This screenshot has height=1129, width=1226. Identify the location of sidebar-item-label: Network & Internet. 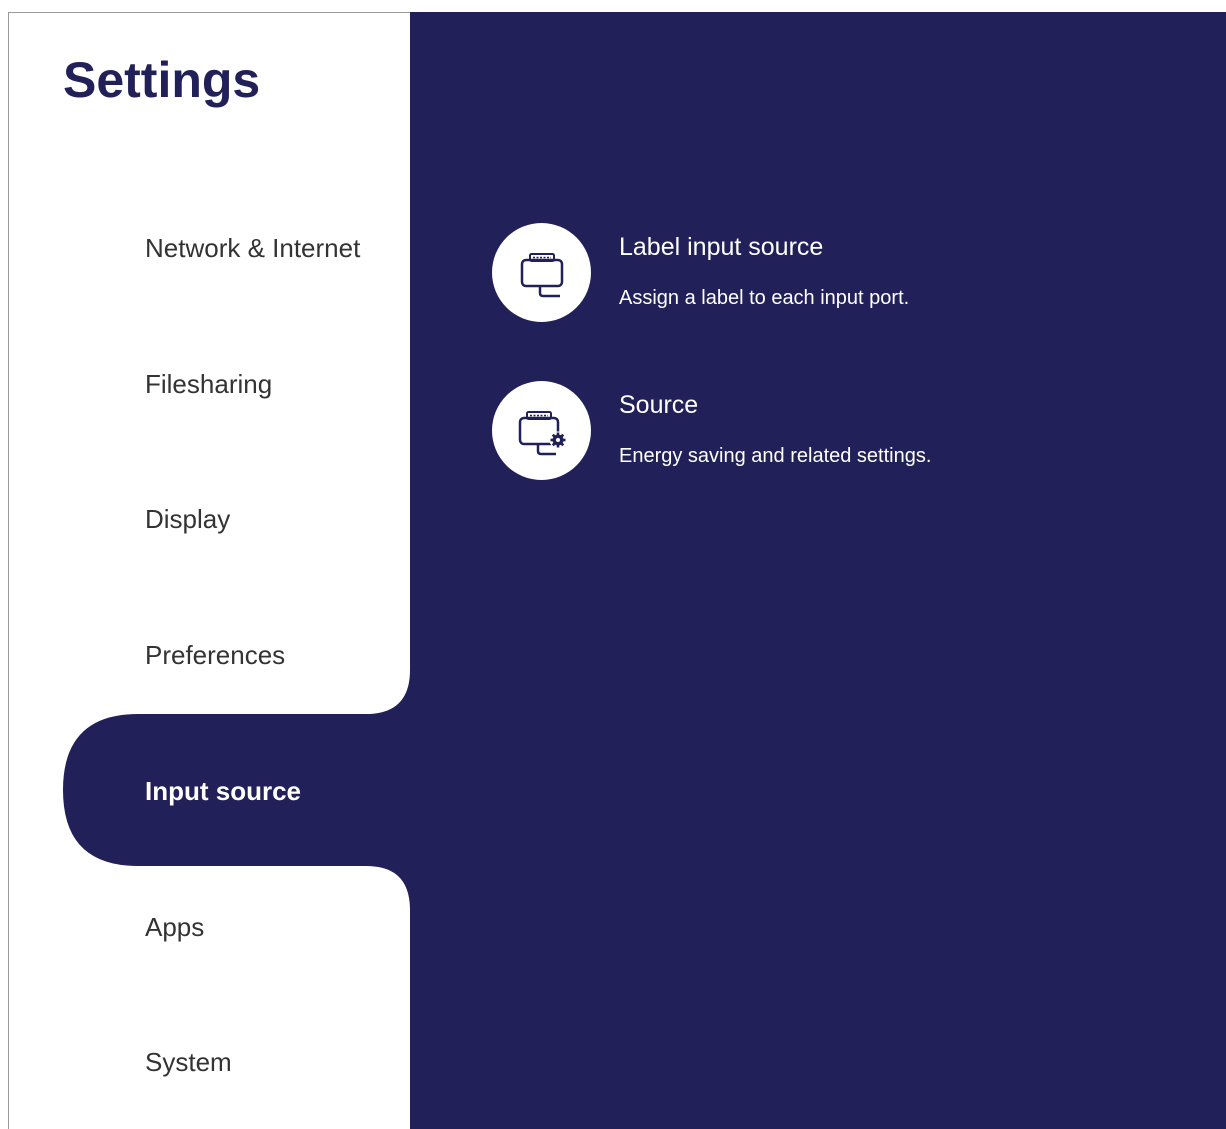
(253, 247).